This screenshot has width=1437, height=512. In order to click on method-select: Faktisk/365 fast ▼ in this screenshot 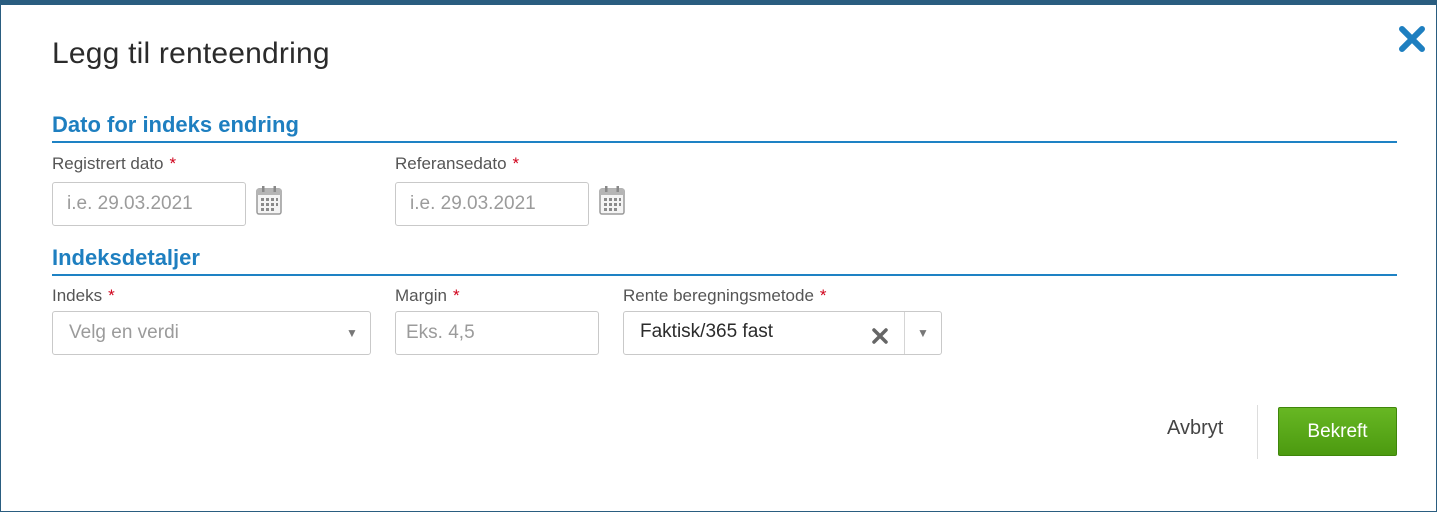, I will do `click(782, 333)`.